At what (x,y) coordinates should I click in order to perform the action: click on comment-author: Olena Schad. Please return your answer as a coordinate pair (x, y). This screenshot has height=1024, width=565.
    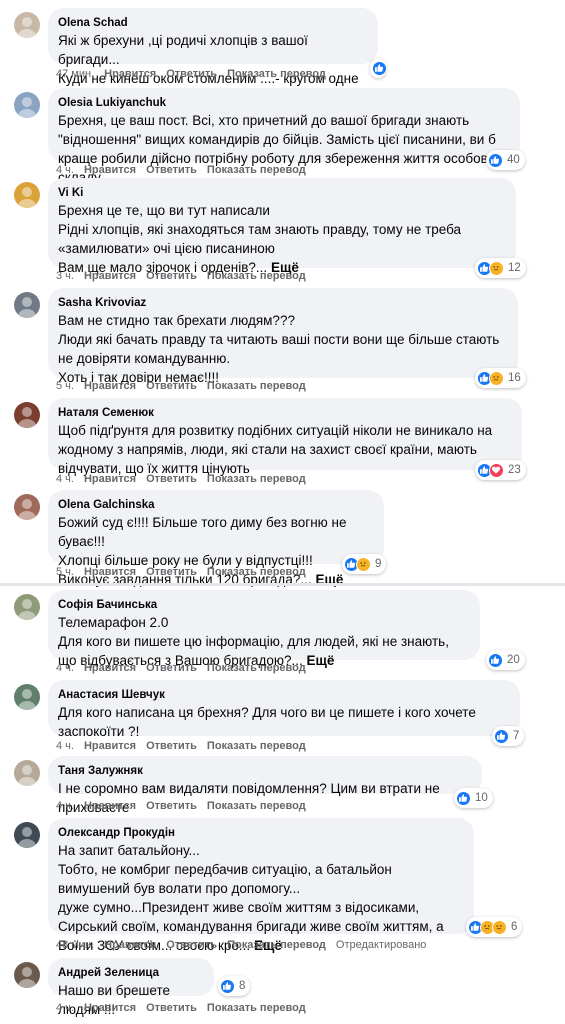
    Looking at the image, I should click on (212, 23).